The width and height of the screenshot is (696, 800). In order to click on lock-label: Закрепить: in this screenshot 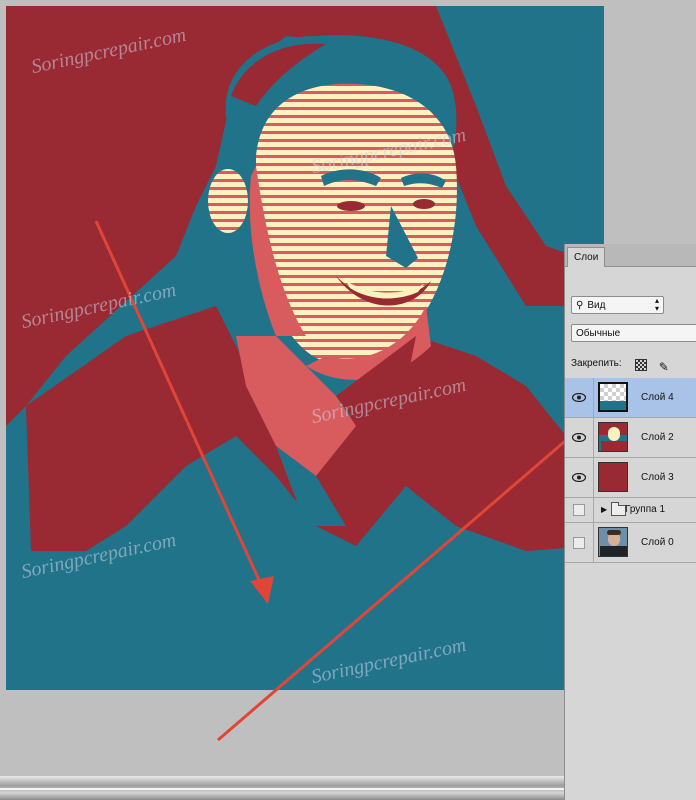, I will do `click(596, 363)`.